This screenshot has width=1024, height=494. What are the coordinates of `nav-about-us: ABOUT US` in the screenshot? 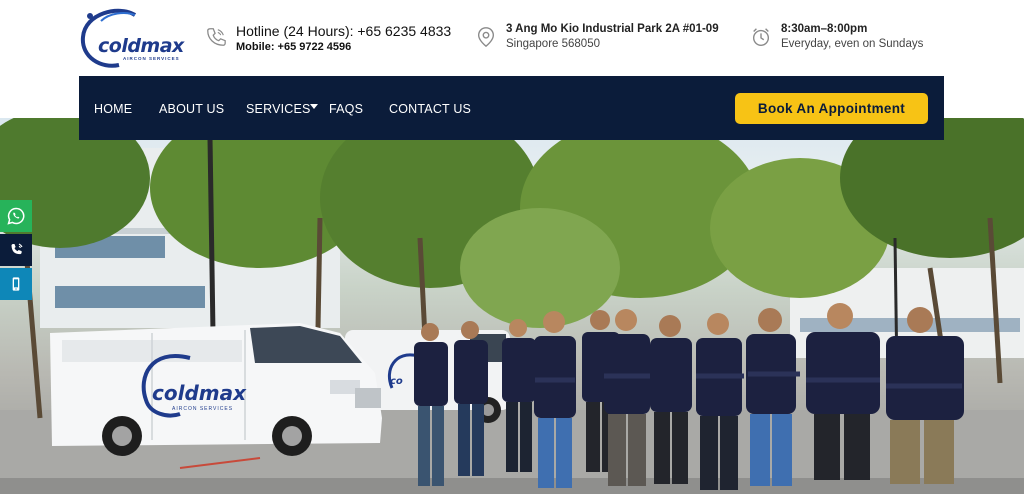 It's located at (191, 109).